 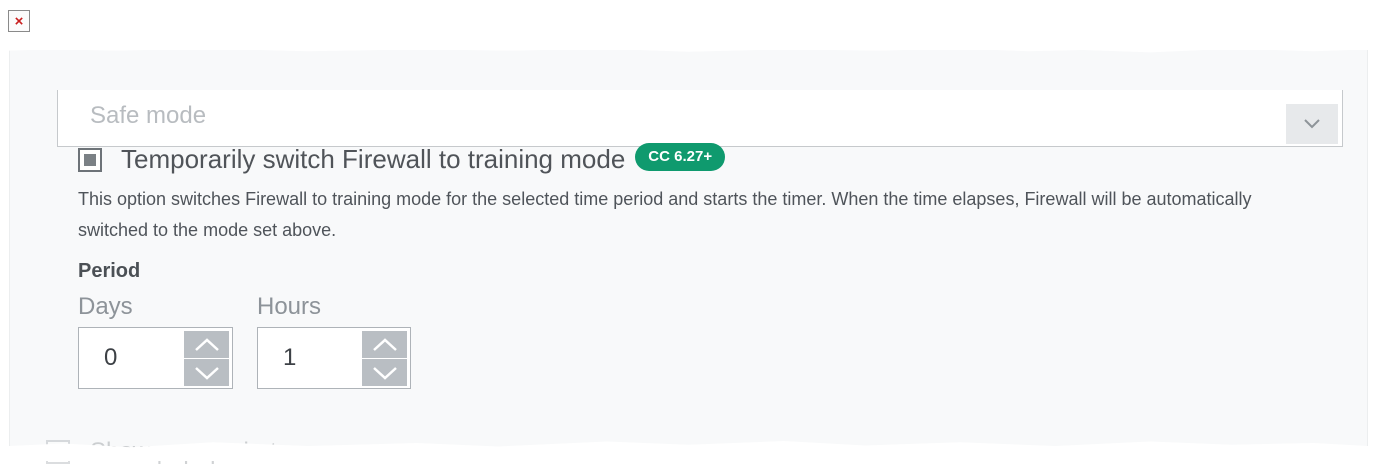 I want to click on hours-decrement-button, so click(x=384, y=372).